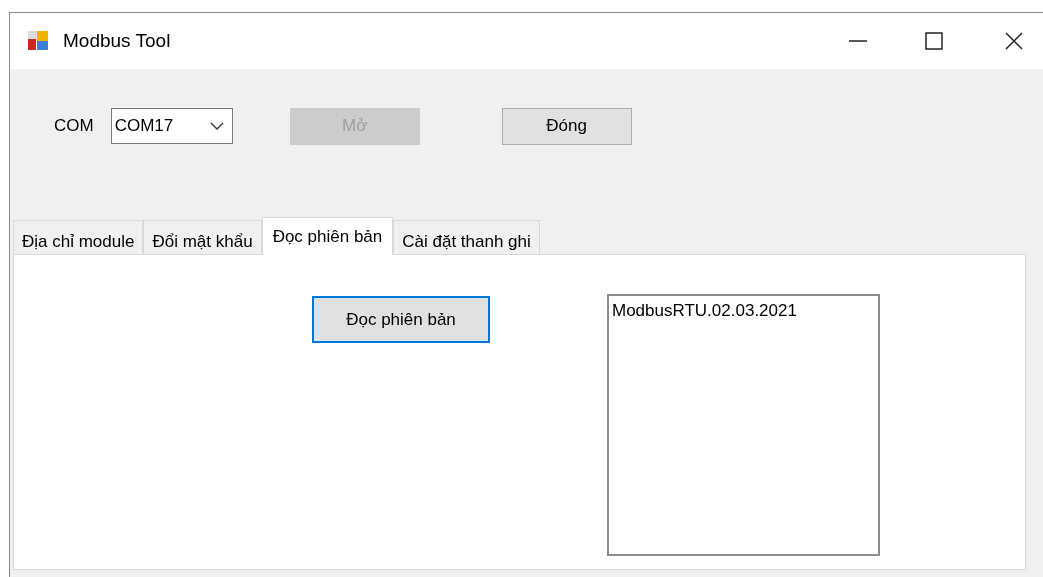 This screenshot has height=577, width=1043. I want to click on close-icon, so click(1014, 41).